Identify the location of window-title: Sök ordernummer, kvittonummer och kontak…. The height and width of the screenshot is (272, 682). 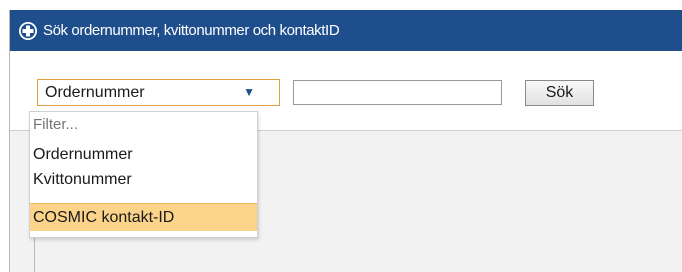
(191, 30).